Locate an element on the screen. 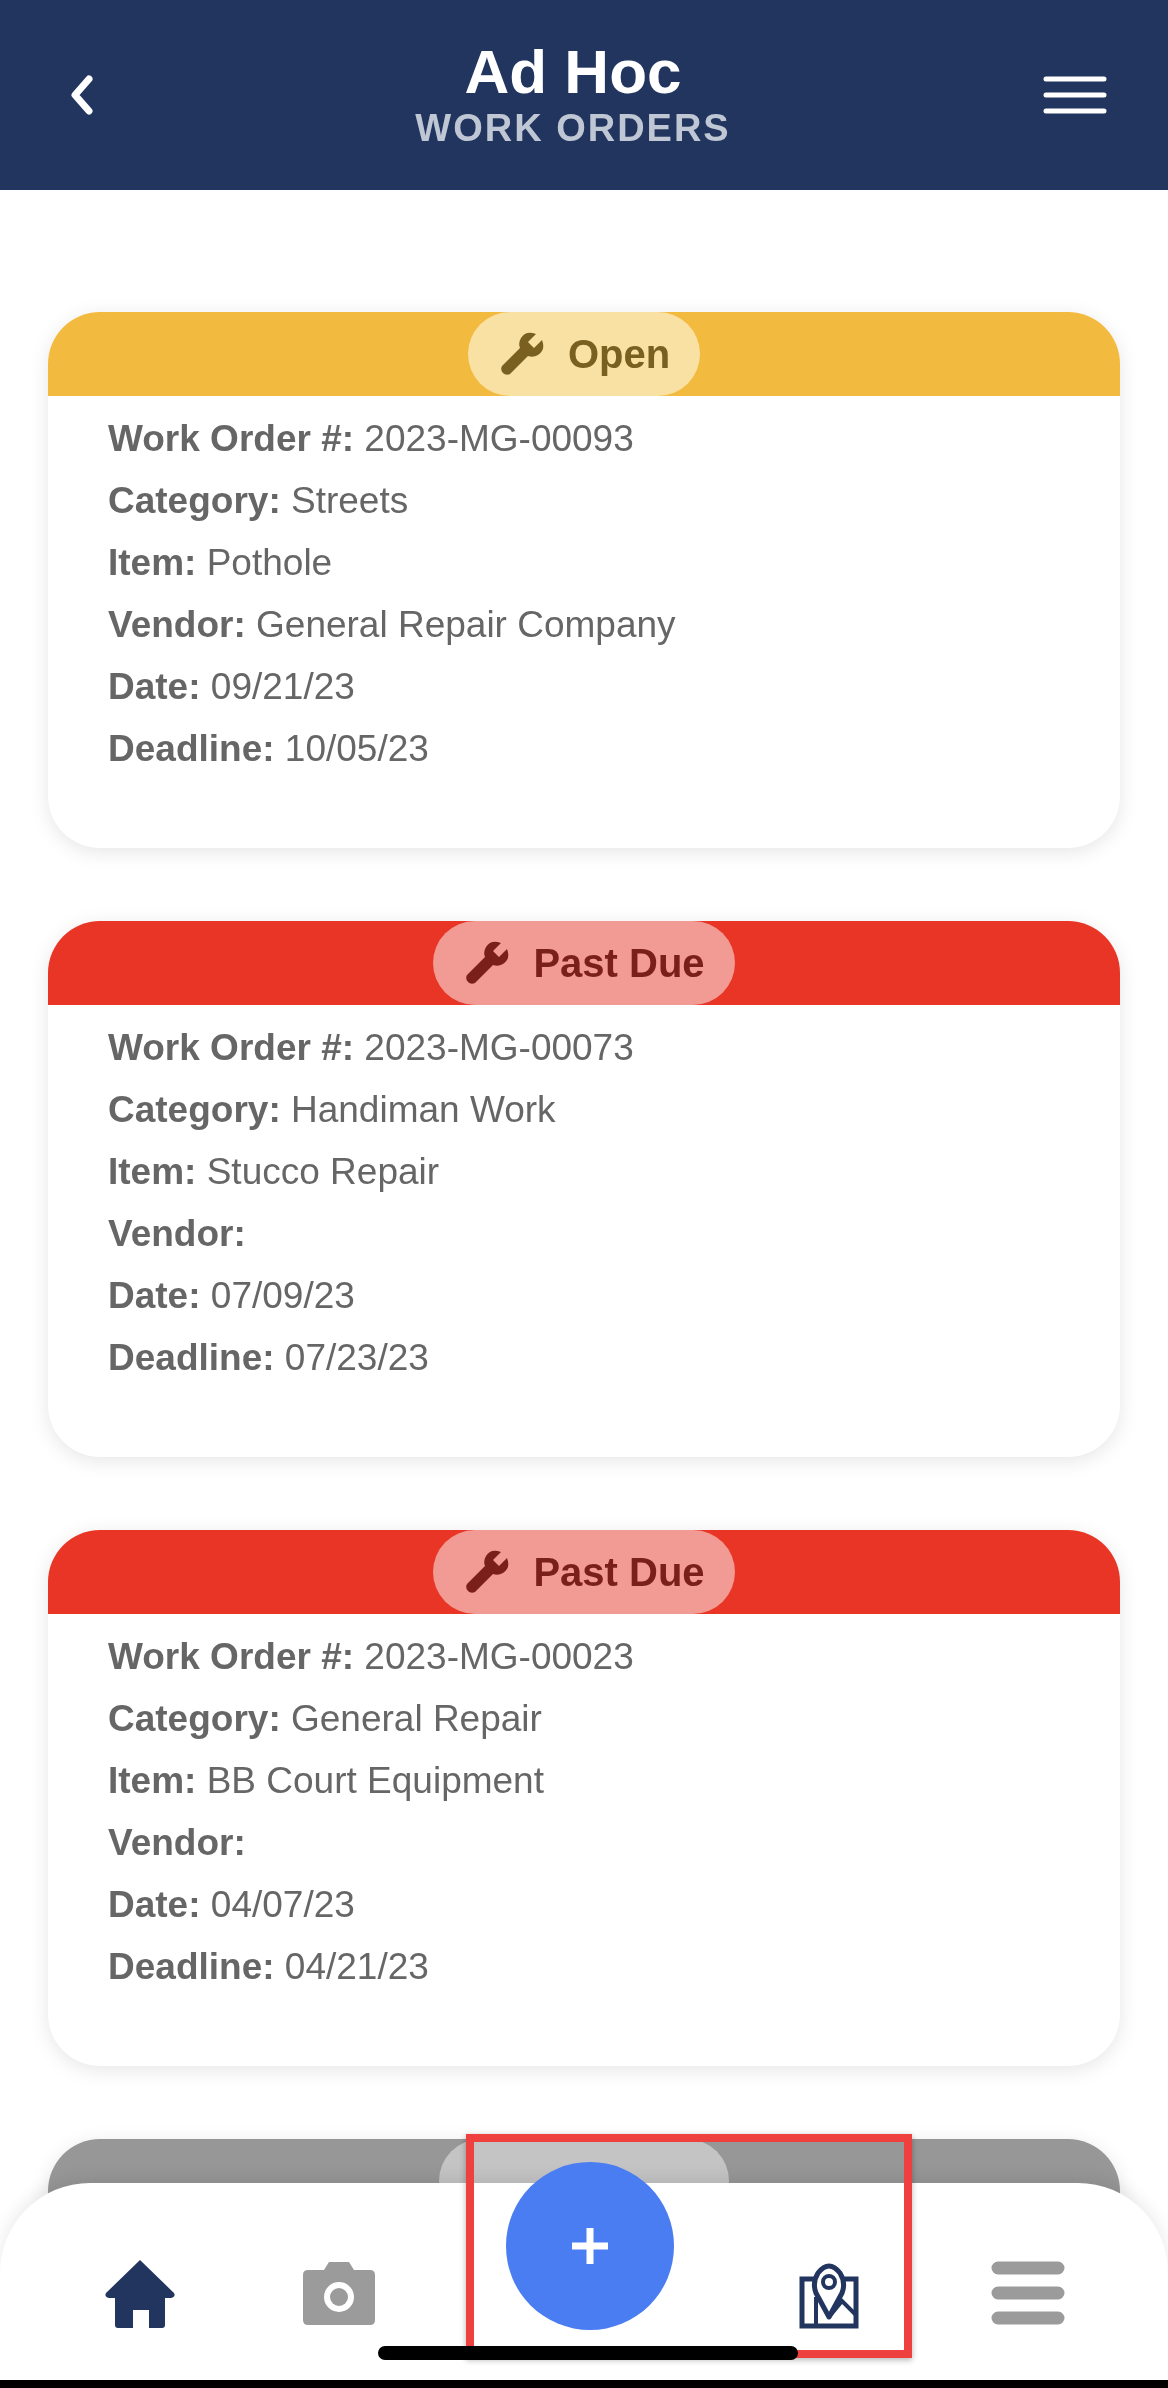  status-label: Open is located at coordinates (619, 354).